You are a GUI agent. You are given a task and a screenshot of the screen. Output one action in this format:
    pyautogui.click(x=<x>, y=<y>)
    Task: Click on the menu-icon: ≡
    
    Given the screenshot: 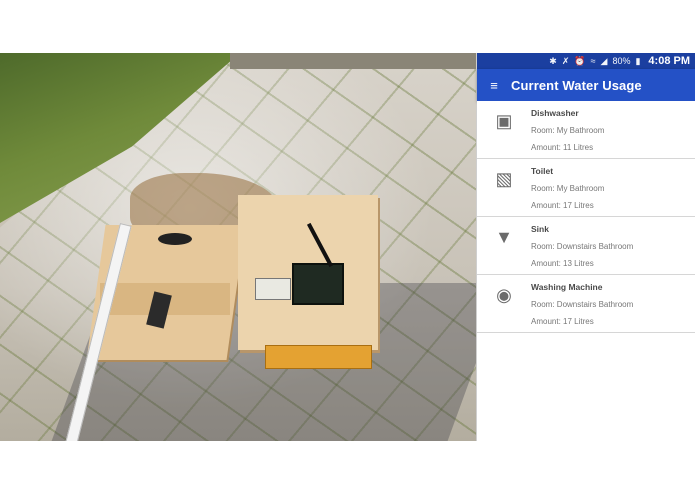 What is the action you would take?
    pyautogui.click(x=494, y=85)
    